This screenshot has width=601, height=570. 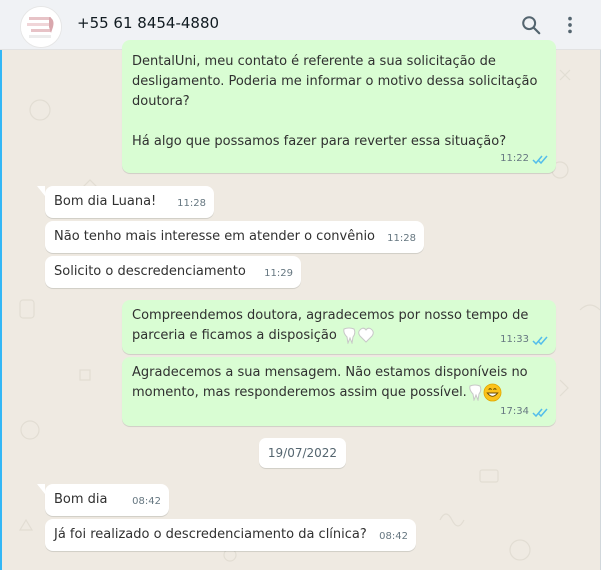 What do you see at coordinates (514, 339) in the screenshot?
I see `message-time: 11:33` at bounding box center [514, 339].